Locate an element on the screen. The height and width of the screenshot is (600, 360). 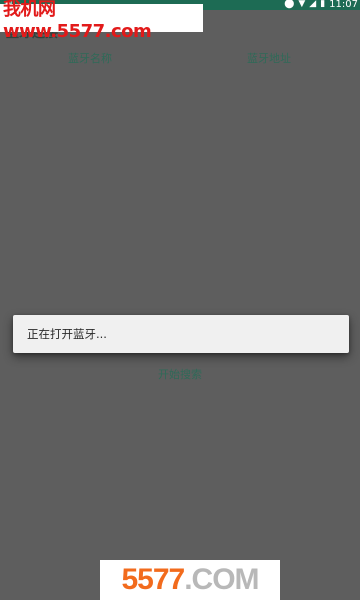
wifi-icon: ▼ is located at coordinates (302, 4).